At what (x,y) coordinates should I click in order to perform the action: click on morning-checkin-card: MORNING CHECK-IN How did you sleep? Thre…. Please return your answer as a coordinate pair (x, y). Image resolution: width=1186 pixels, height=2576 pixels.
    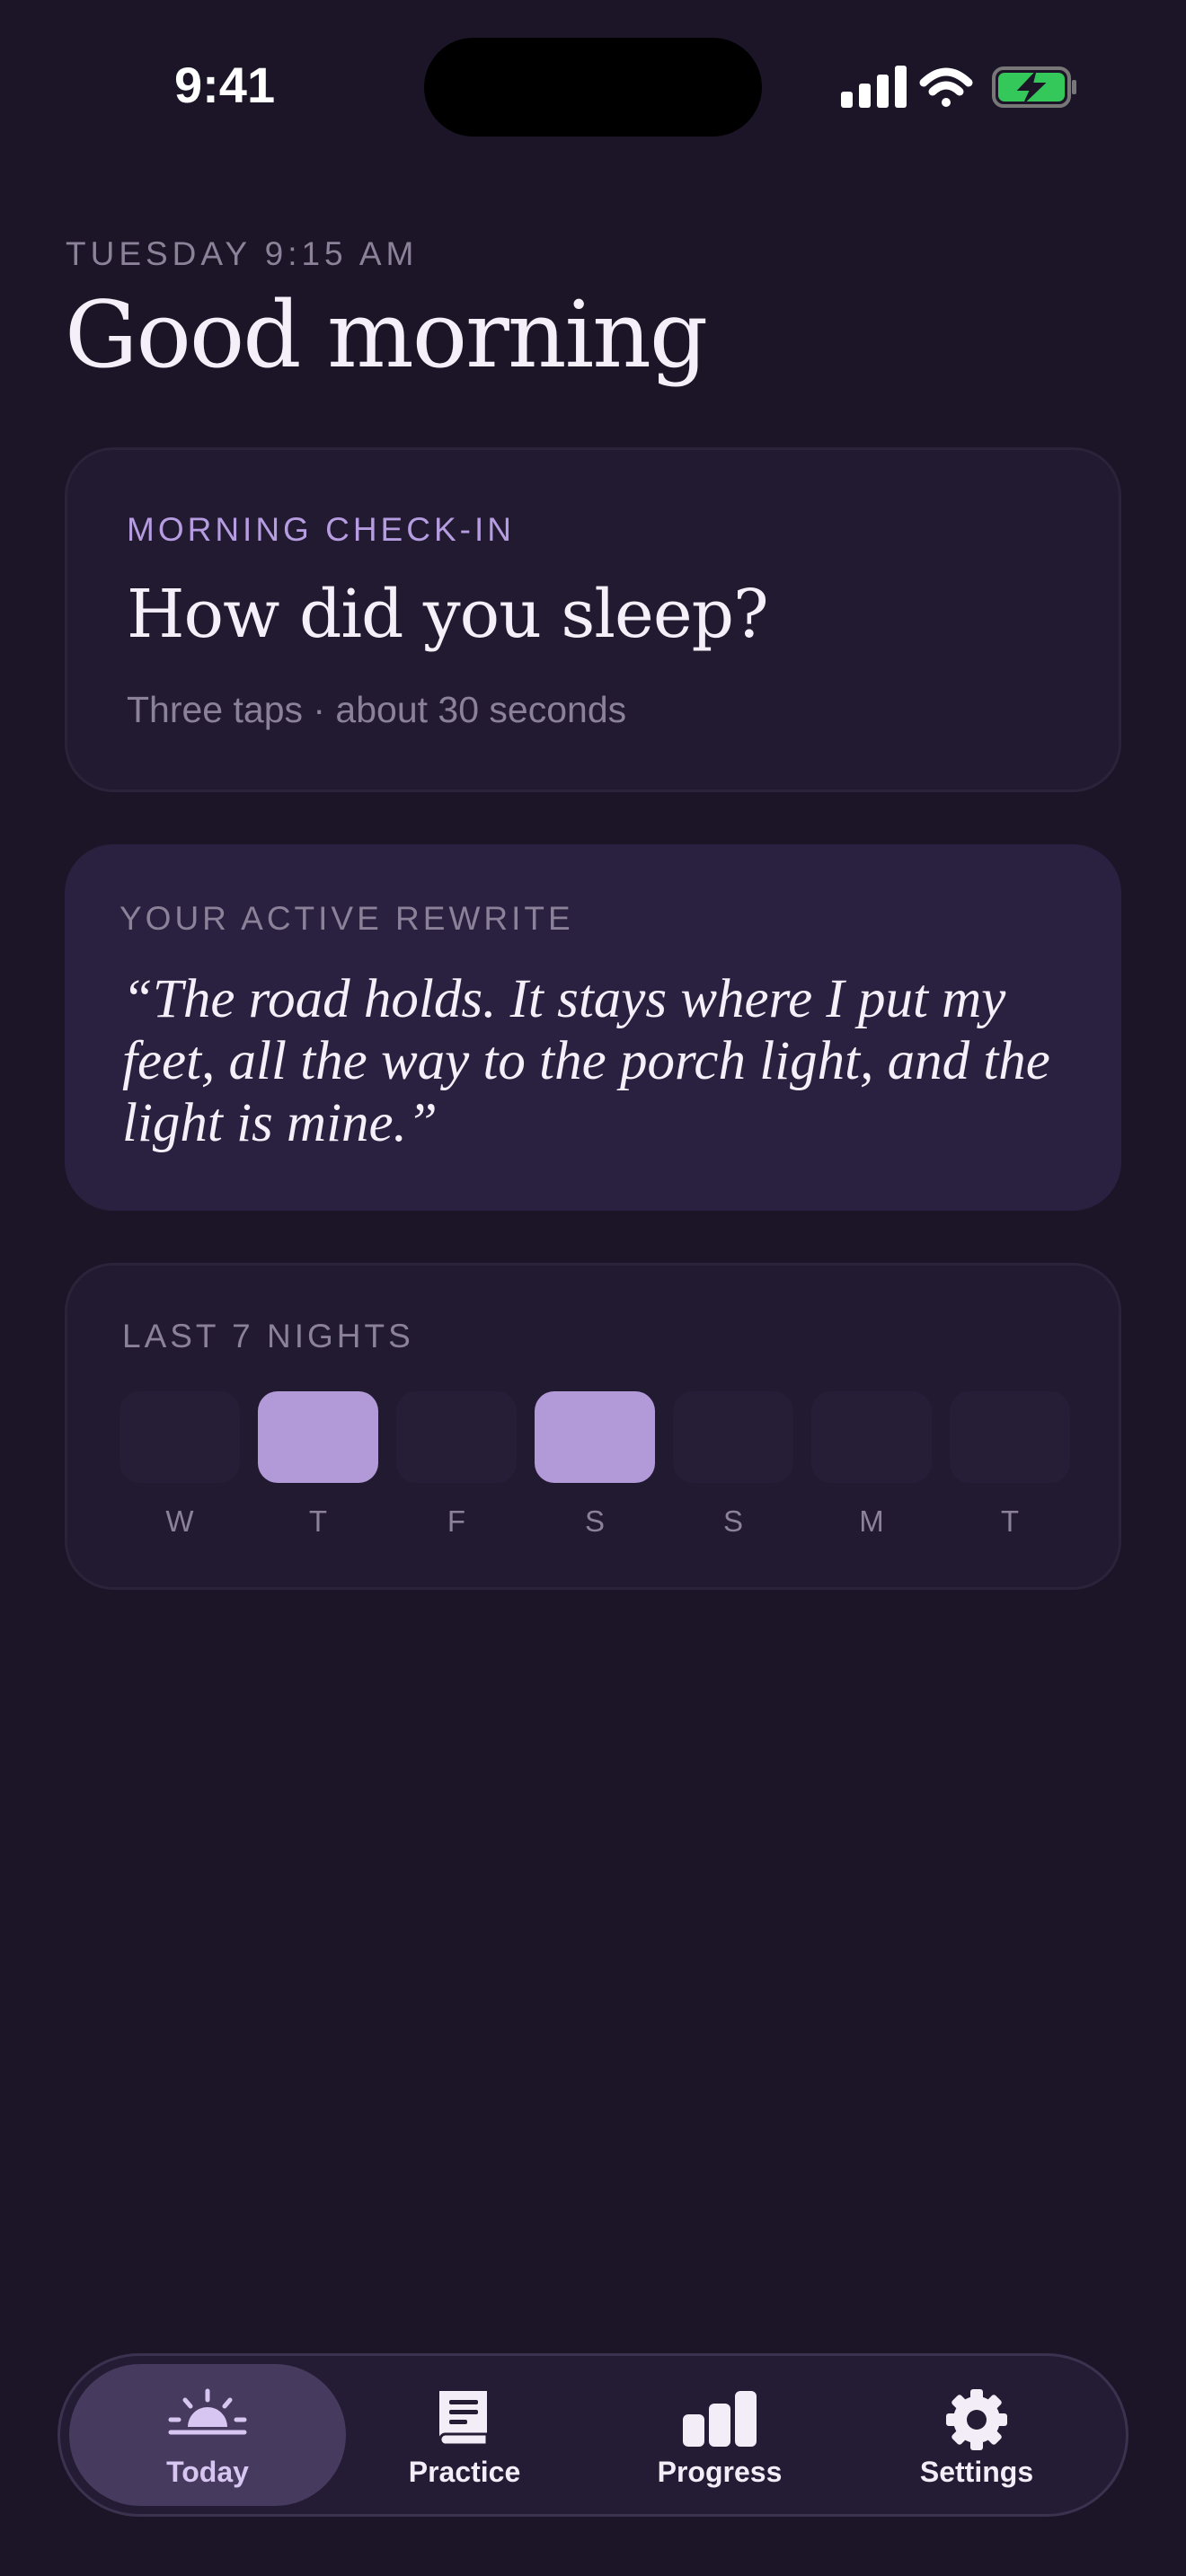
    Looking at the image, I should click on (593, 619).